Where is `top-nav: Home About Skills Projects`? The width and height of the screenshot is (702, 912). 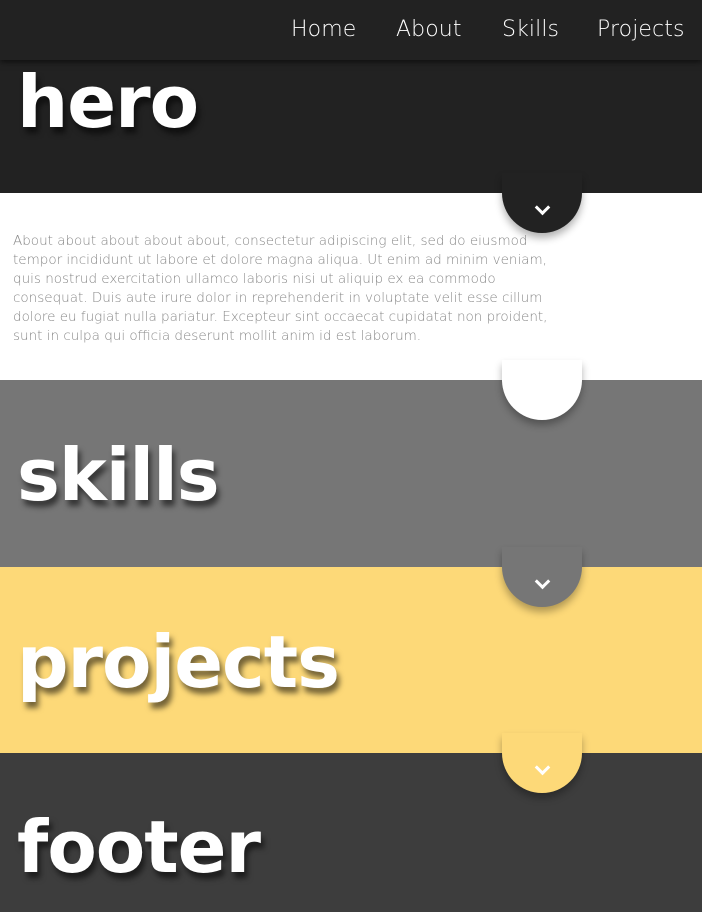
top-nav: Home About Skills Projects is located at coordinates (351, 30).